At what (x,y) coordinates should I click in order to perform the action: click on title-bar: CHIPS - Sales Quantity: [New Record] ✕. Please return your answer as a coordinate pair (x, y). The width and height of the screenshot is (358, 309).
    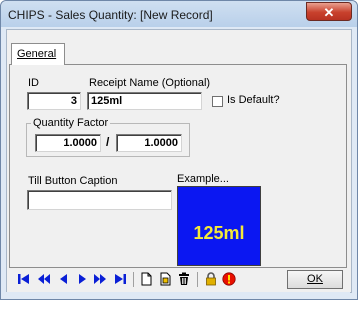
    Looking at the image, I should click on (179, 14).